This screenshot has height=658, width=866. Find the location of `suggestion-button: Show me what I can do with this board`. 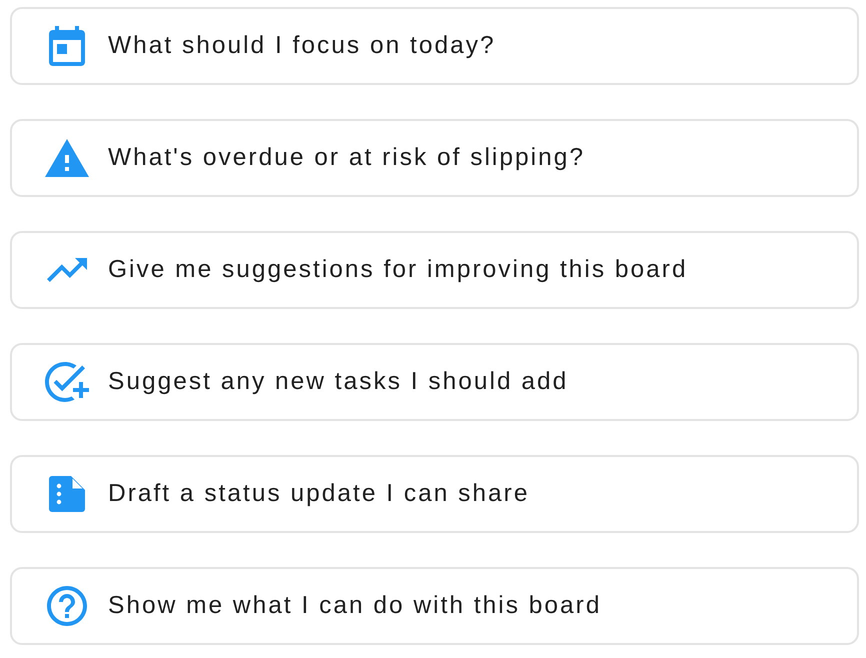

suggestion-button: Show me what I can do with this board is located at coordinates (434, 606).